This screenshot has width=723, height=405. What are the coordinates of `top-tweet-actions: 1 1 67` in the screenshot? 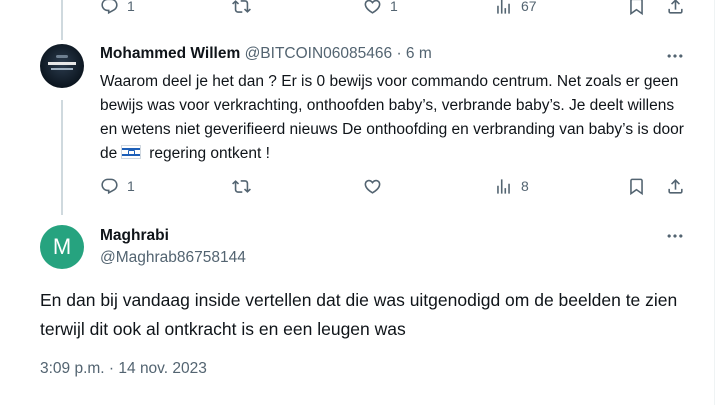 It's located at (394, 9).